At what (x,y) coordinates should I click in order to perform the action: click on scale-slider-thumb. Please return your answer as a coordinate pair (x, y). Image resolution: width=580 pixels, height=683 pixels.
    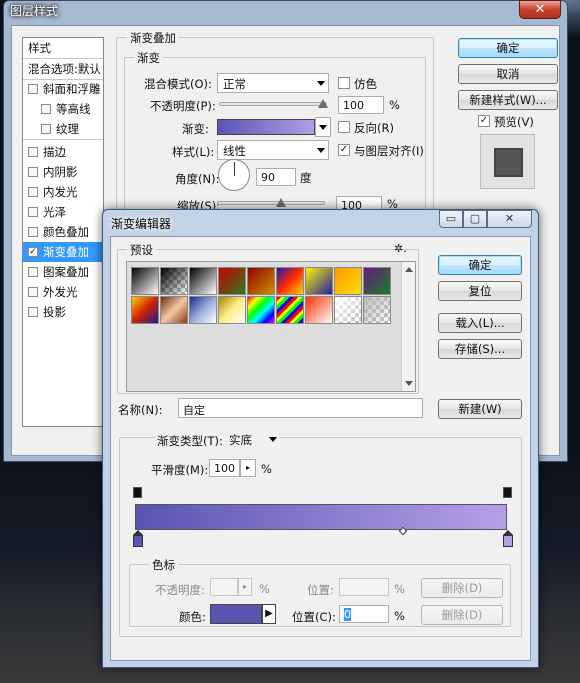
    Looking at the image, I should click on (281, 202).